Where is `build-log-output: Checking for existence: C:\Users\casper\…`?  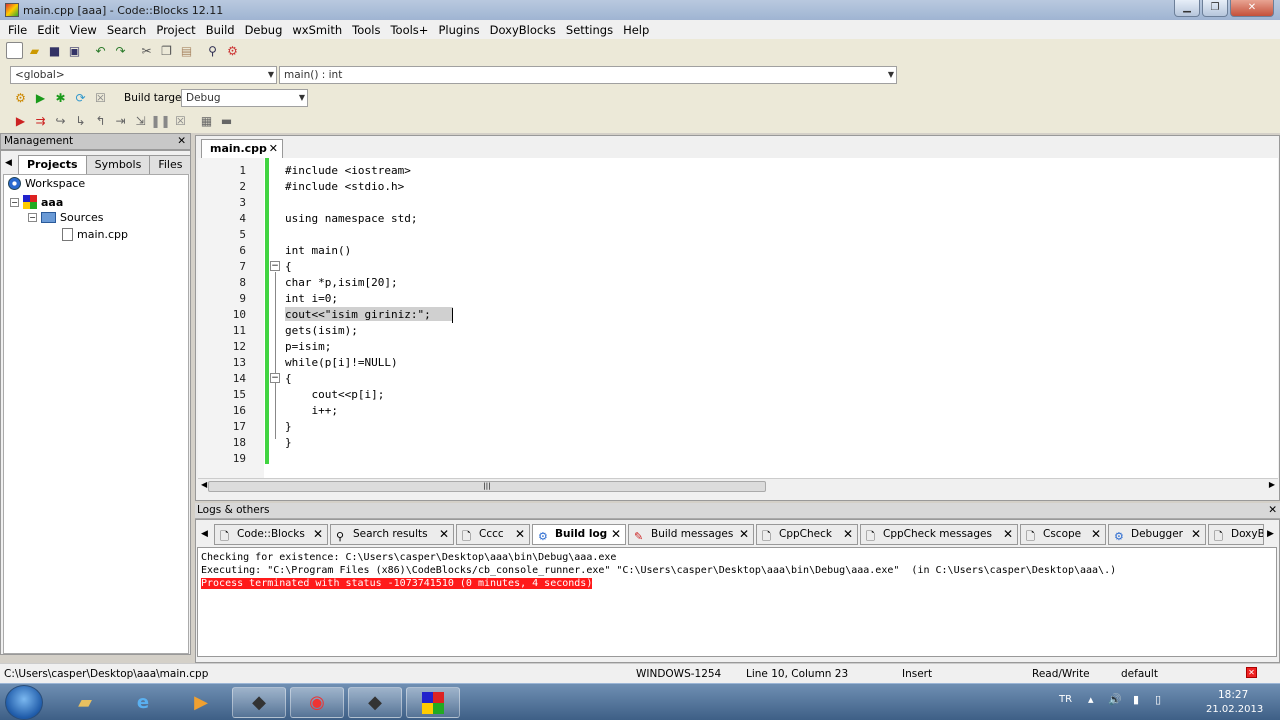 build-log-output: Checking for existence: C:\Users\casper\… is located at coordinates (737, 602).